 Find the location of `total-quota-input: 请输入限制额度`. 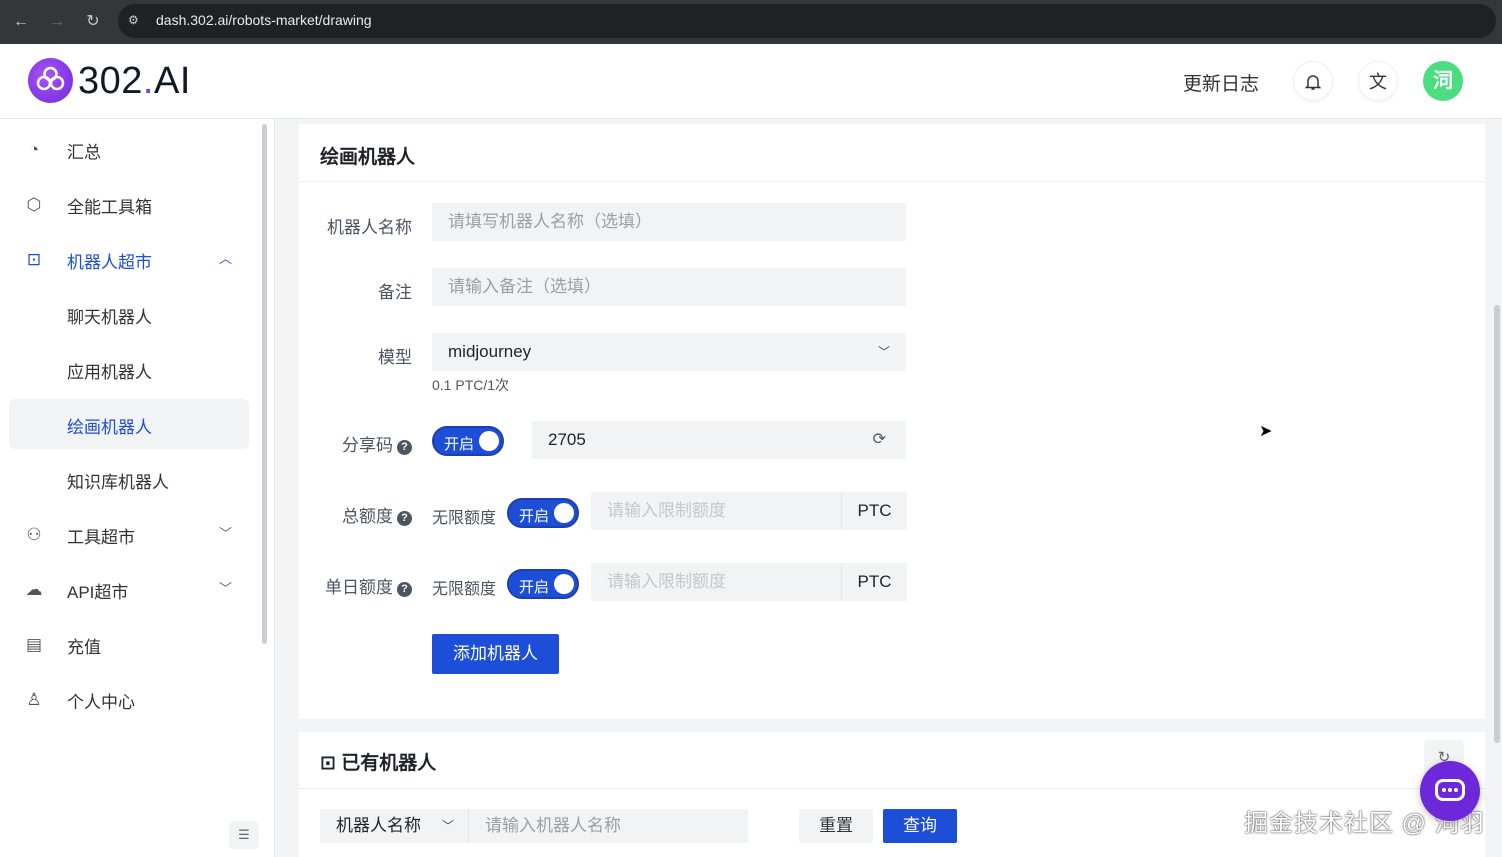

total-quota-input: 请输入限制额度 is located at coordinates (716, 511).